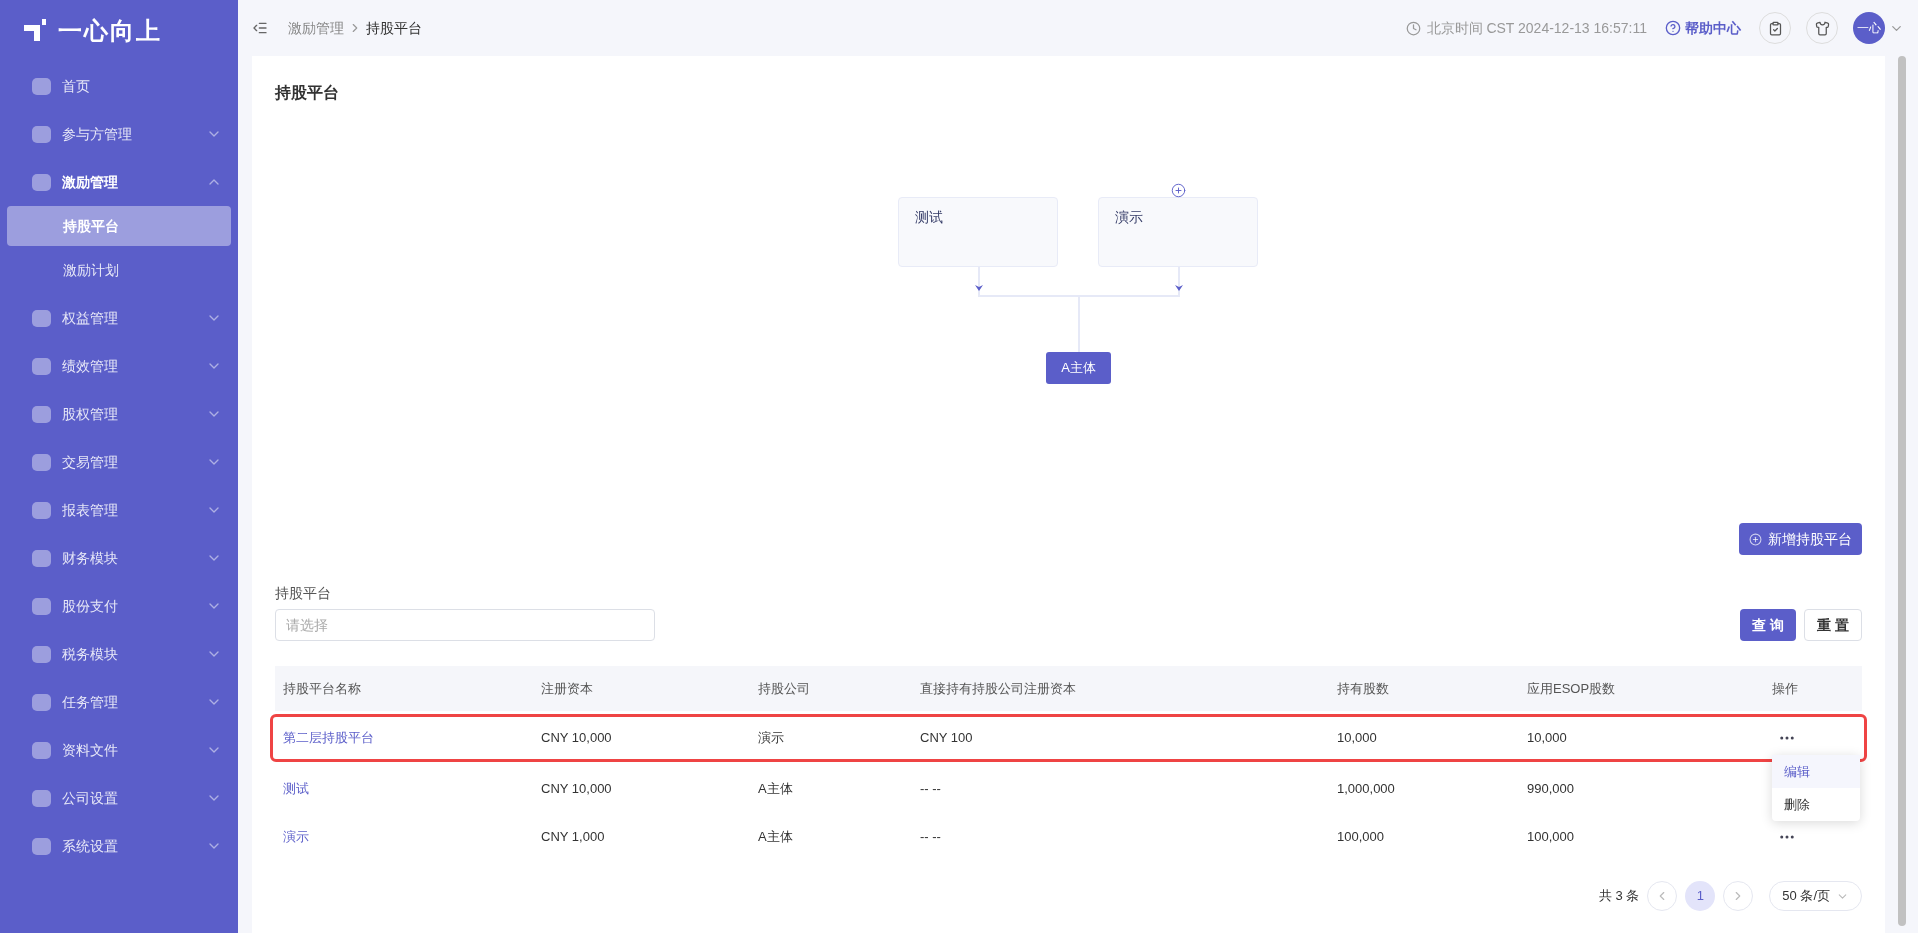 This screenshot has height=933, width=1918. What do you see at coordinates (90, 462) in the screenshot?
I see `menu-label: 交易管理` at bounding box center [90, 462].